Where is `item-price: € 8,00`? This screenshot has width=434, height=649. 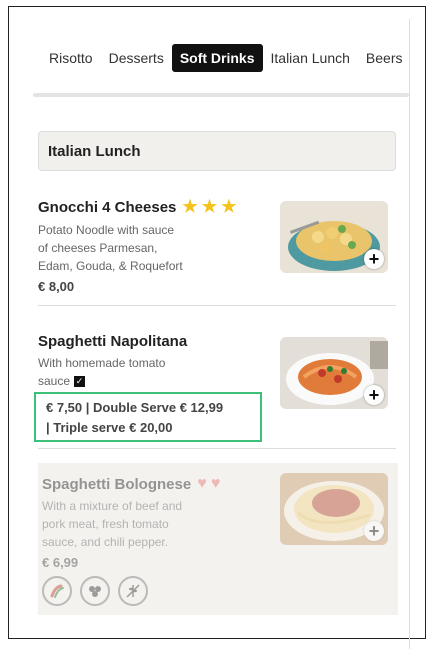 item-price: € 8,00 is located at coordinates (56, 286).